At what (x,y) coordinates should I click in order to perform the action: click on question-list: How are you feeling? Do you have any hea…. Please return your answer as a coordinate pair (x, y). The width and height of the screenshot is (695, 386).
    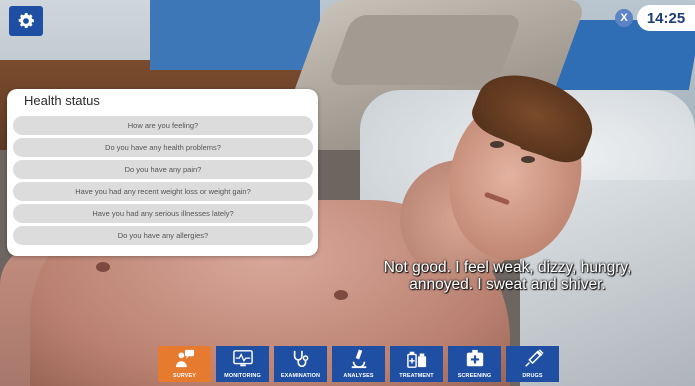
    Looking at the image, I should click on (163, 182).